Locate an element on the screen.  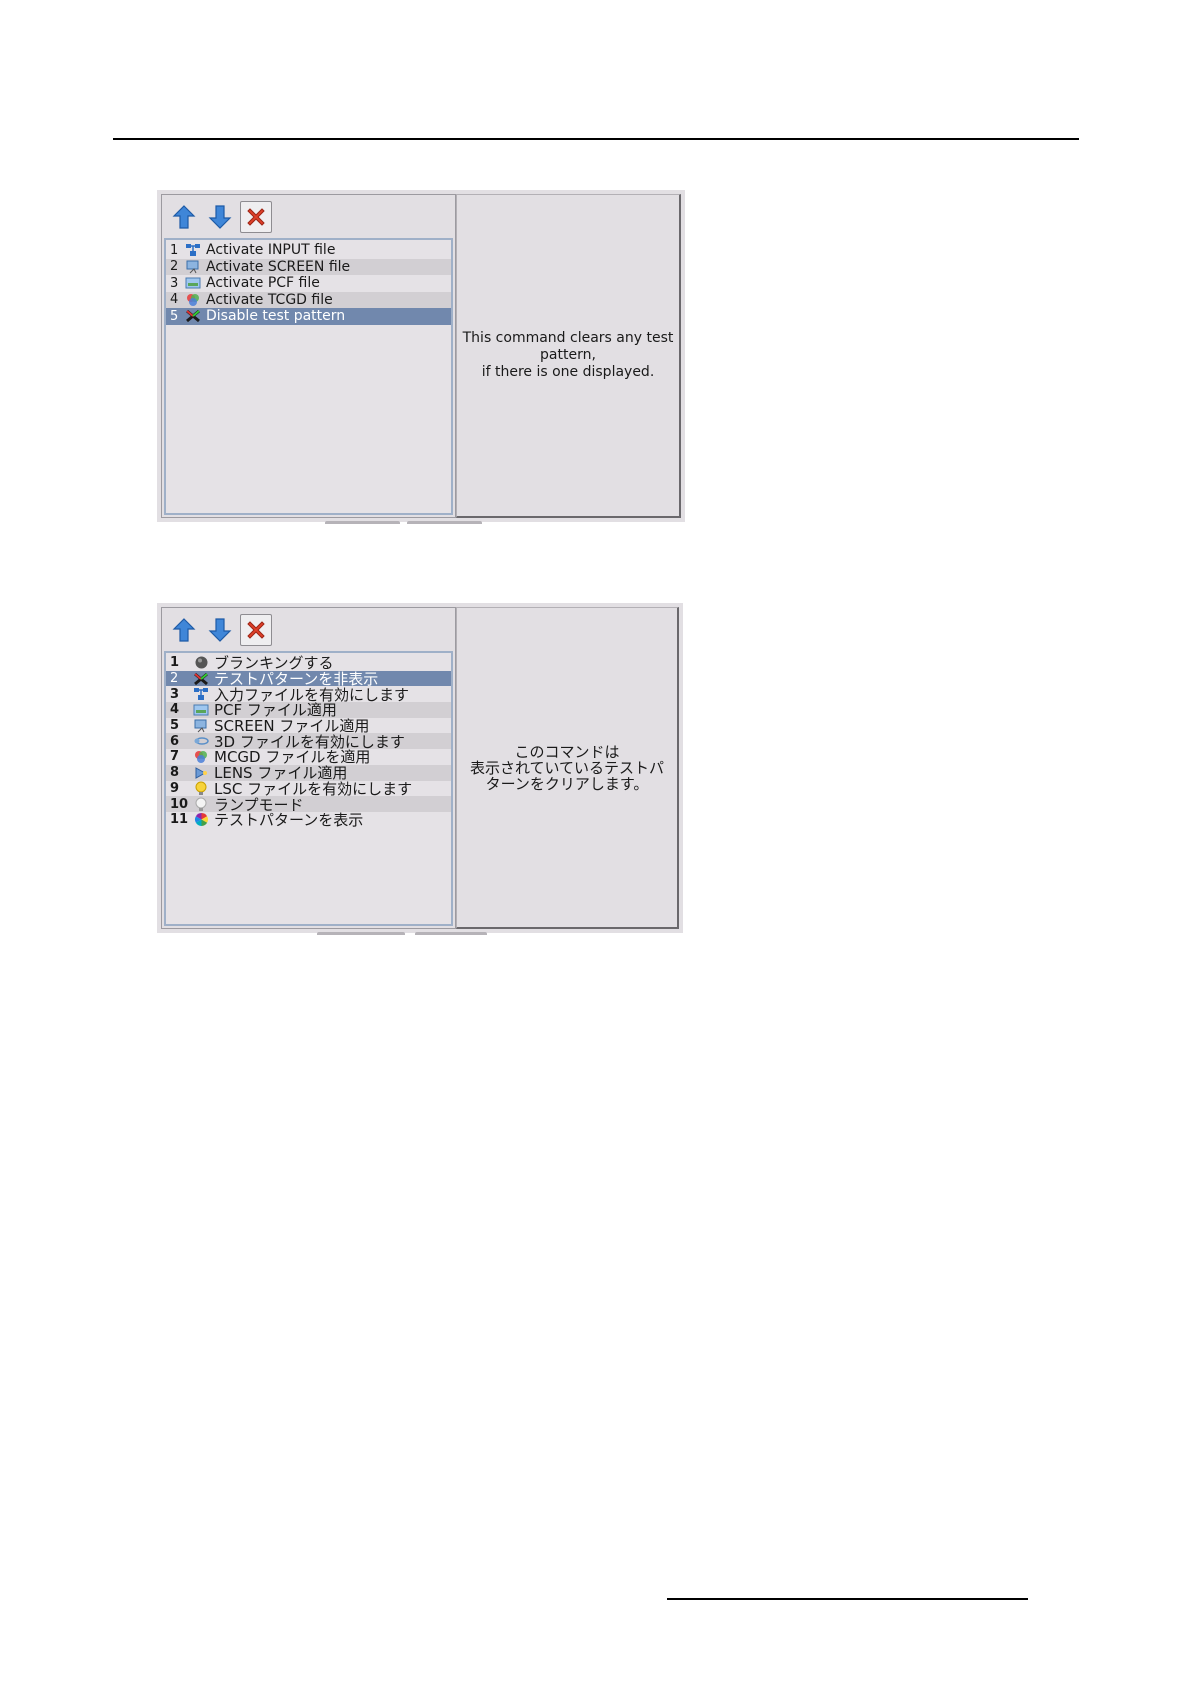
list-item: 4 PCF ファイル適用 is located at coordinates (308, 710).